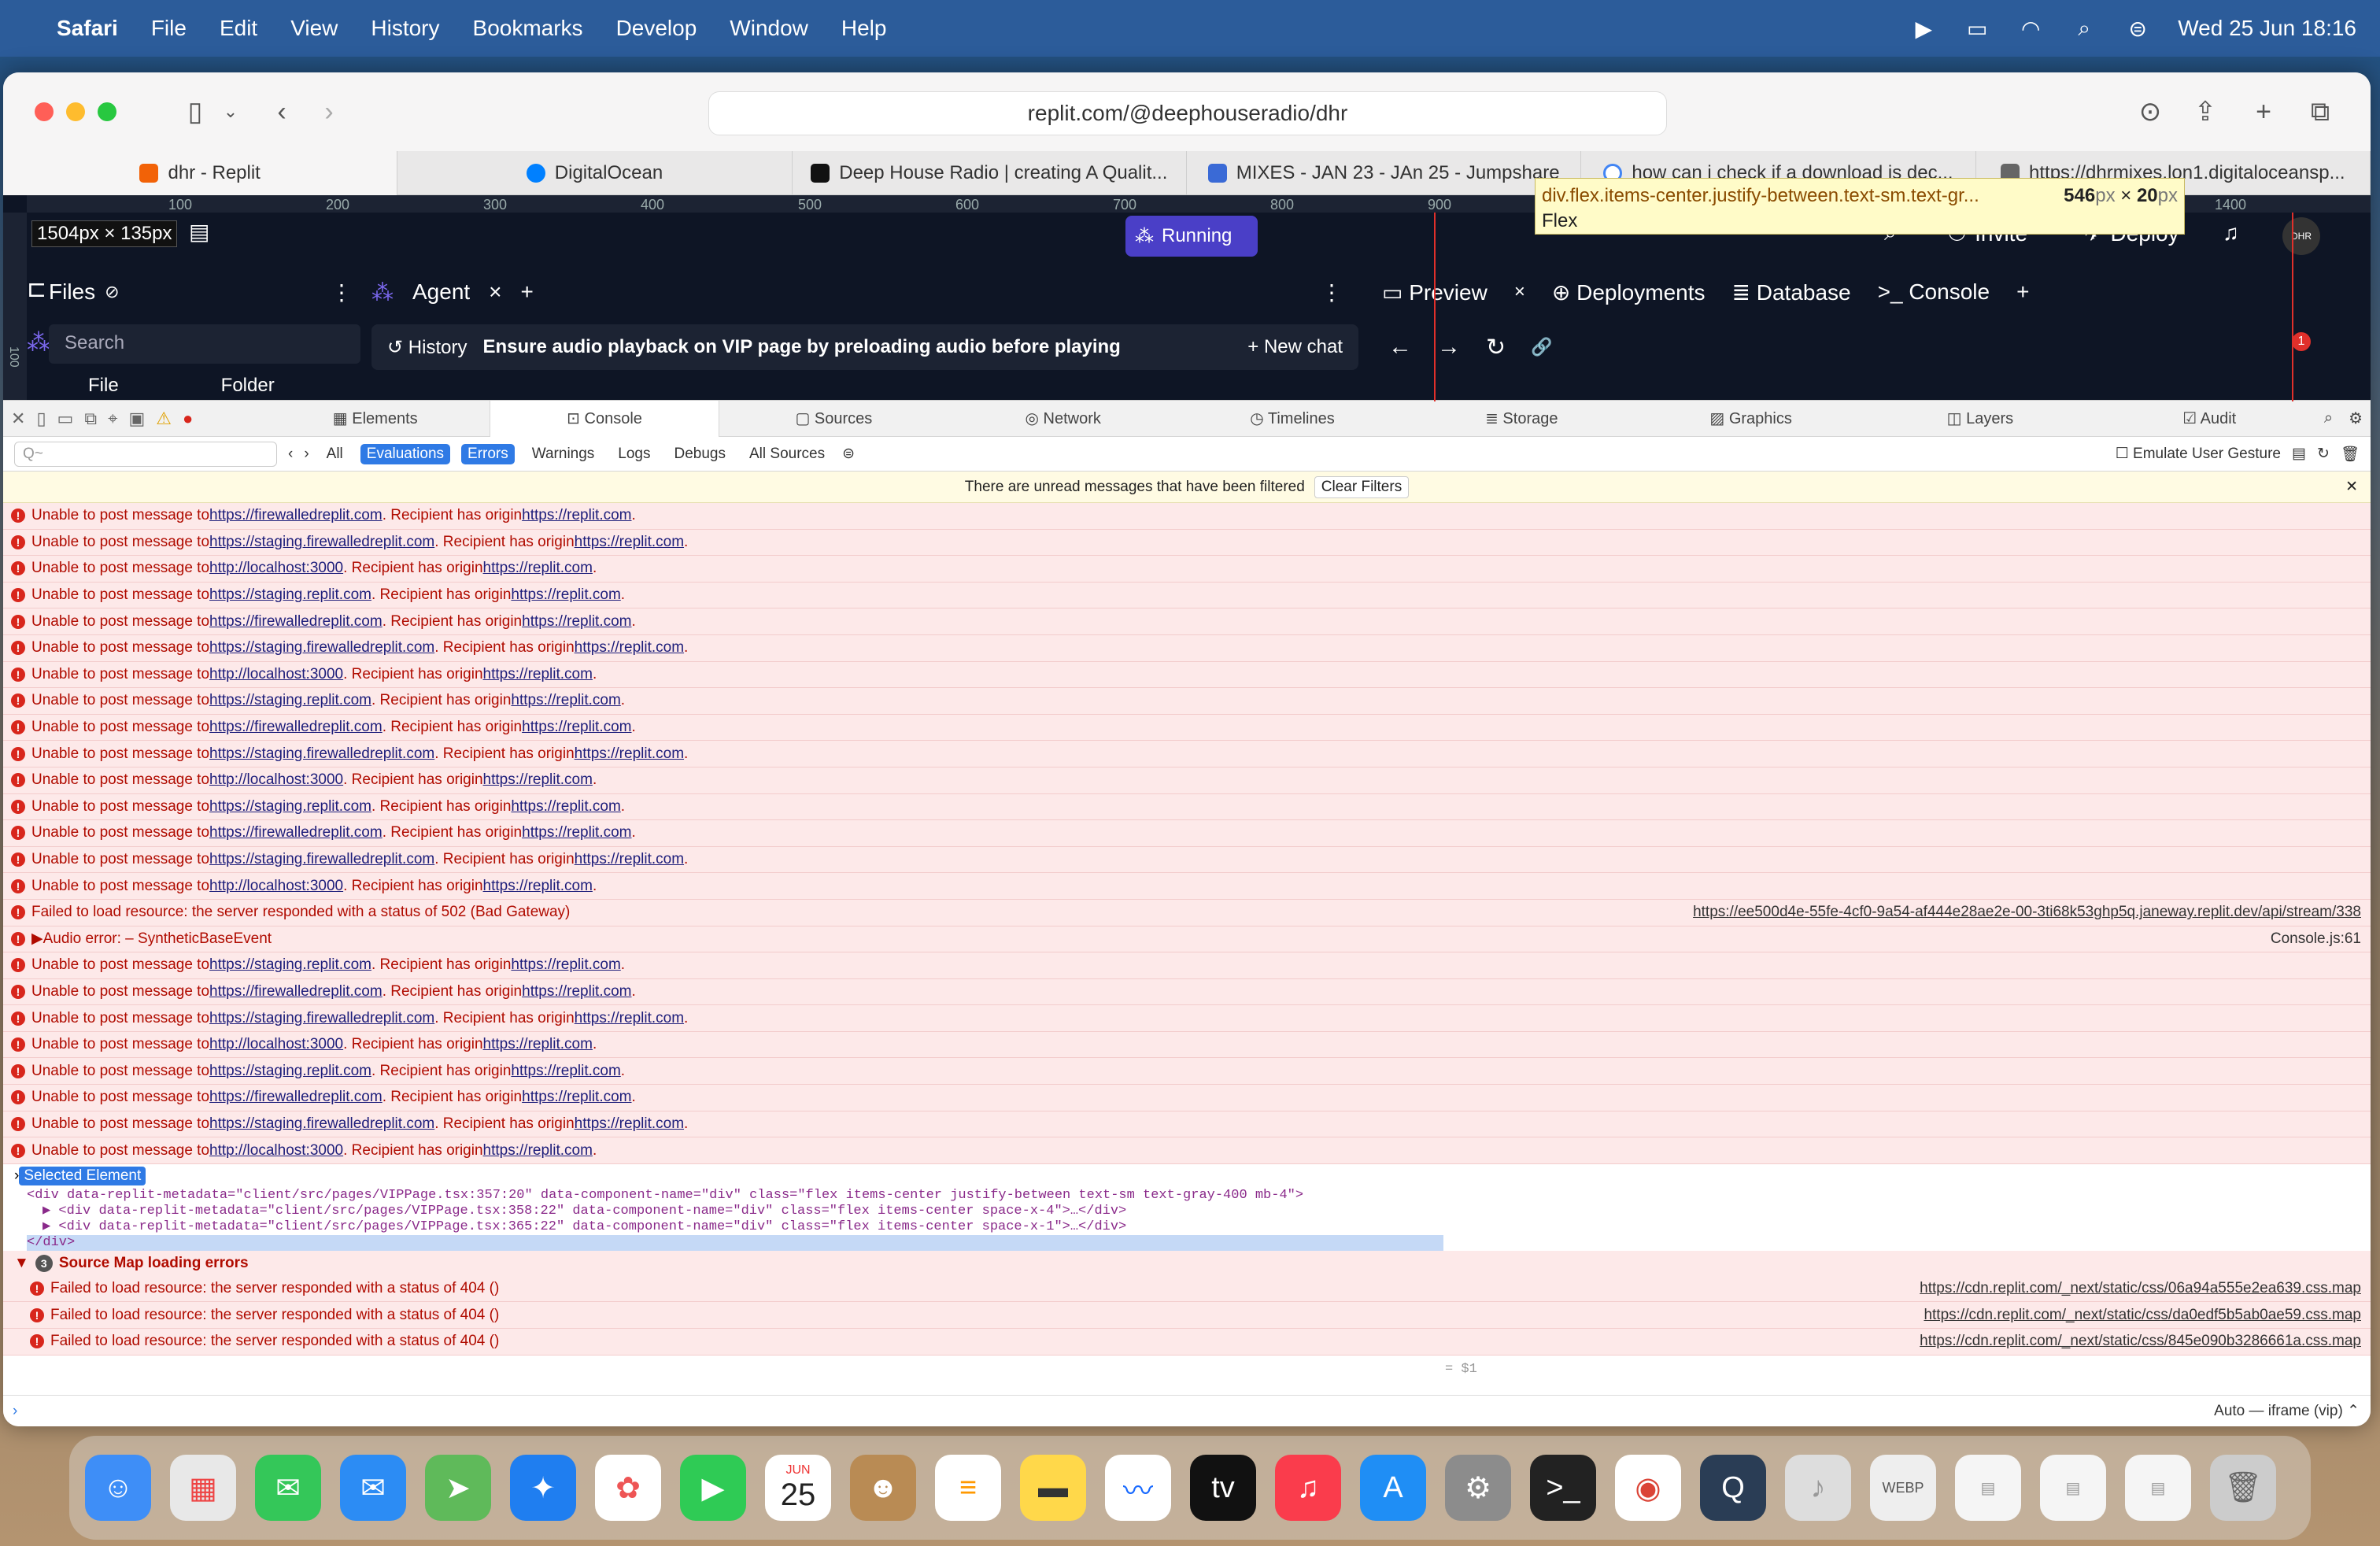  I want to click on menubar-clock: Wed 25 Jun 18:16, so click(2267, 28).